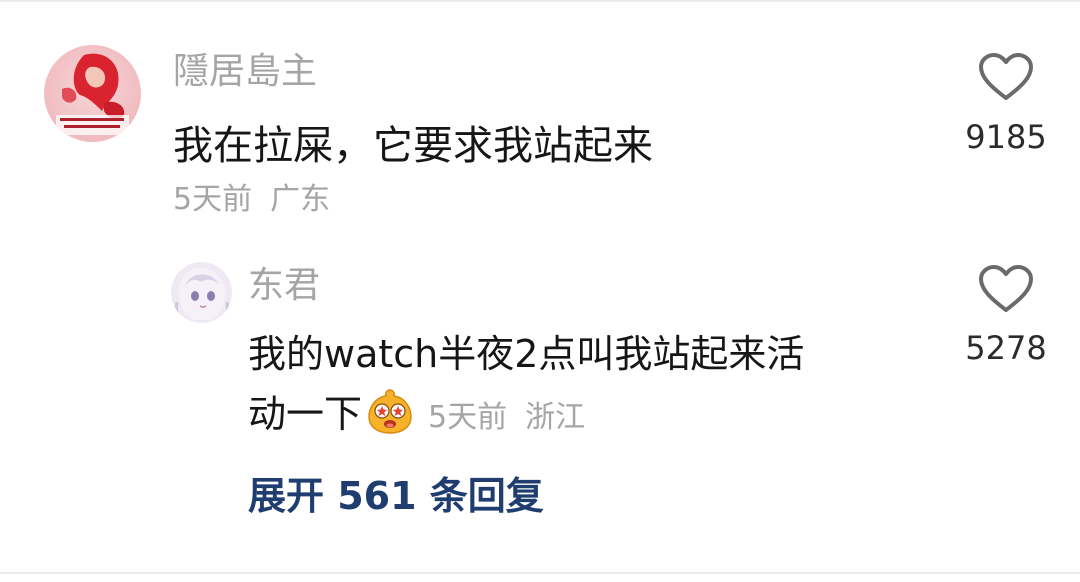 The image size is (1080, 582). What do you see at coordinates (1006, 137) in the screenshot?
I see `comment-like-count: 9185` at bounding box center [1006, 137].